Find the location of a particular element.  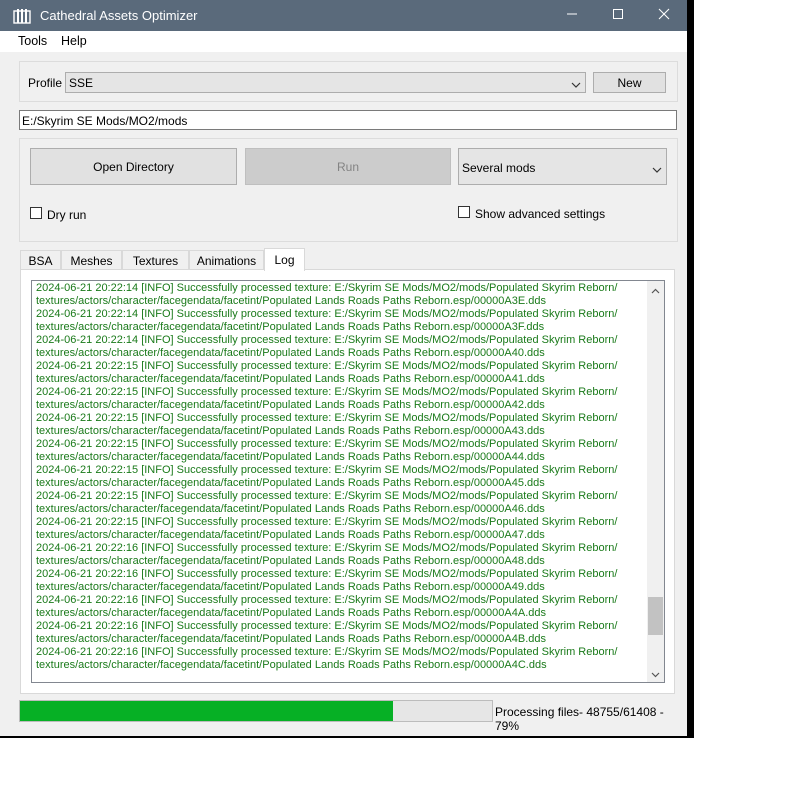

tab-animations: Animations is located at coordinates (226, 260).